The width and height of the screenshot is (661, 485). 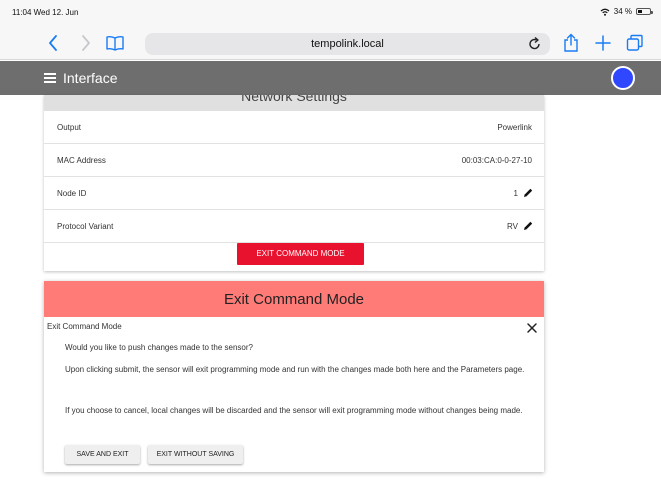 I want to click on plus-icon, so click(x=603, y=43).